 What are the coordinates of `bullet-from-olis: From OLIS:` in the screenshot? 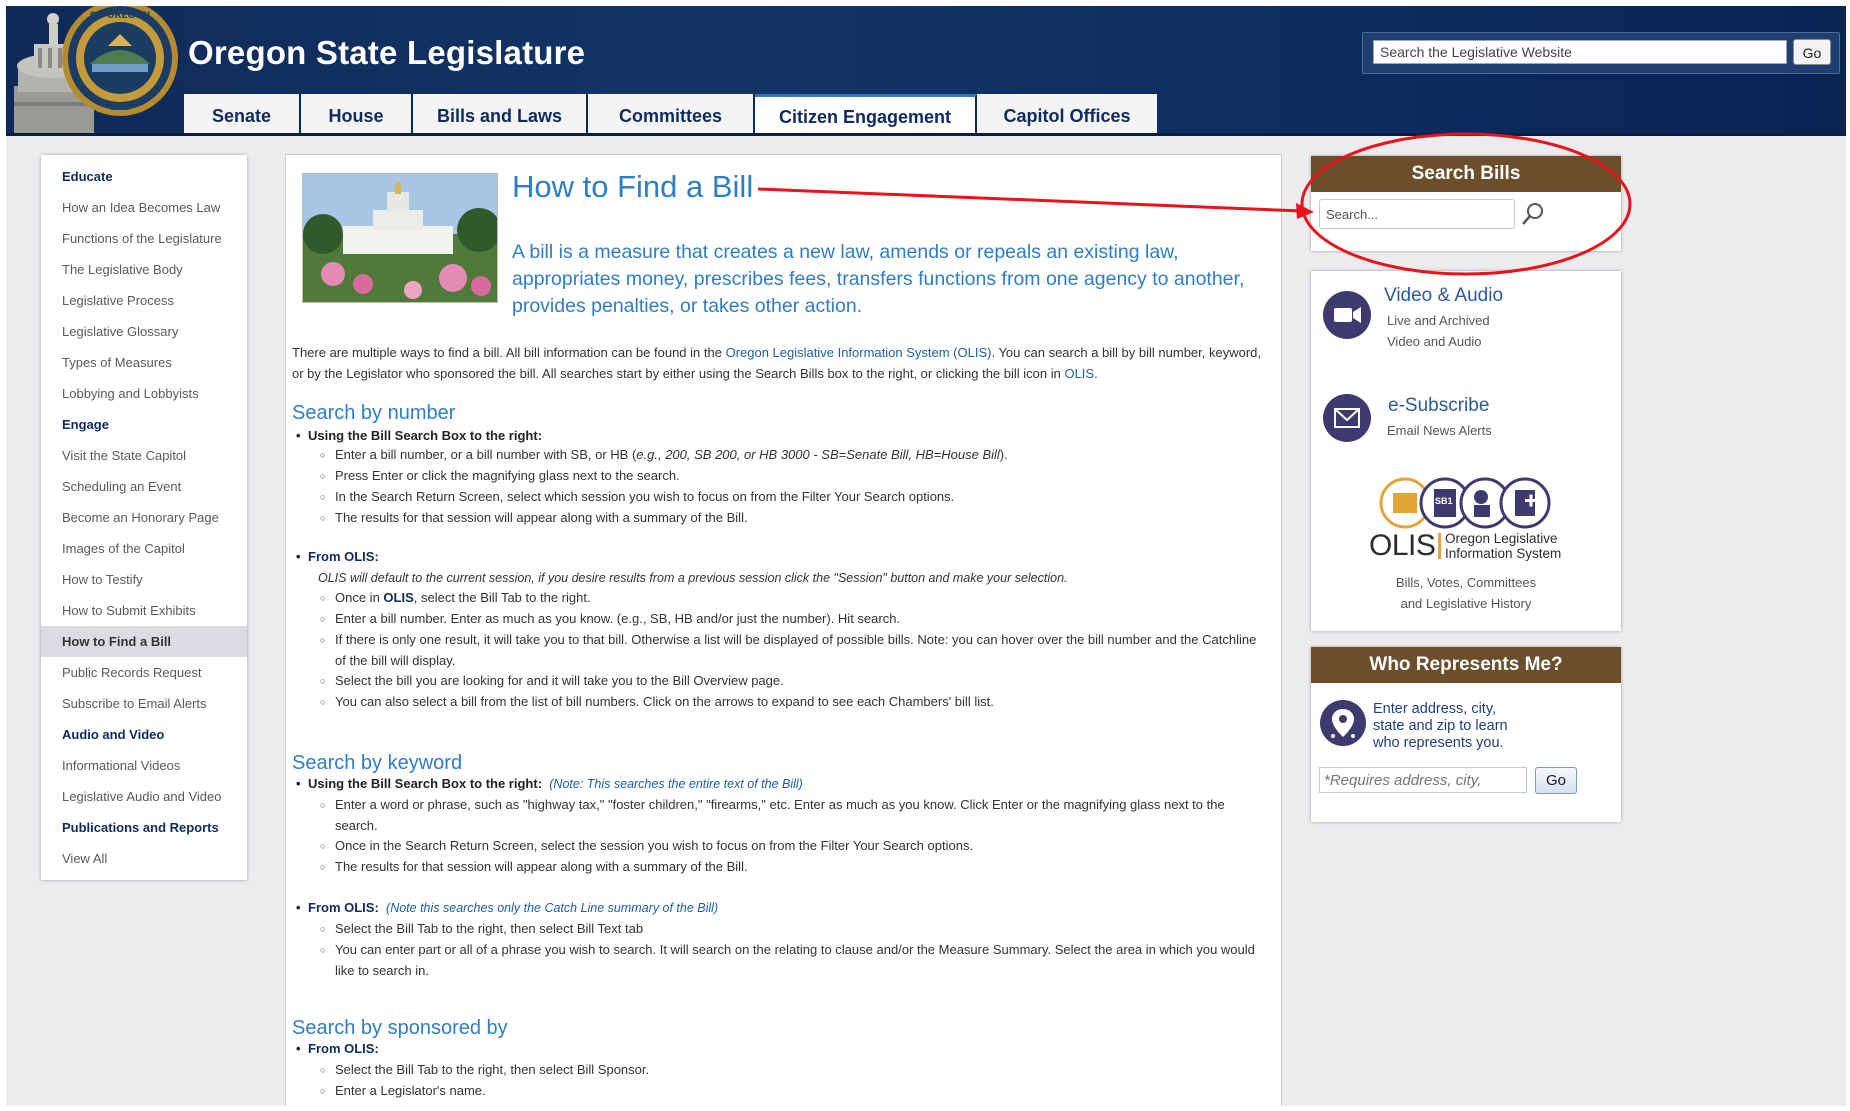 It's located at (337, 557).